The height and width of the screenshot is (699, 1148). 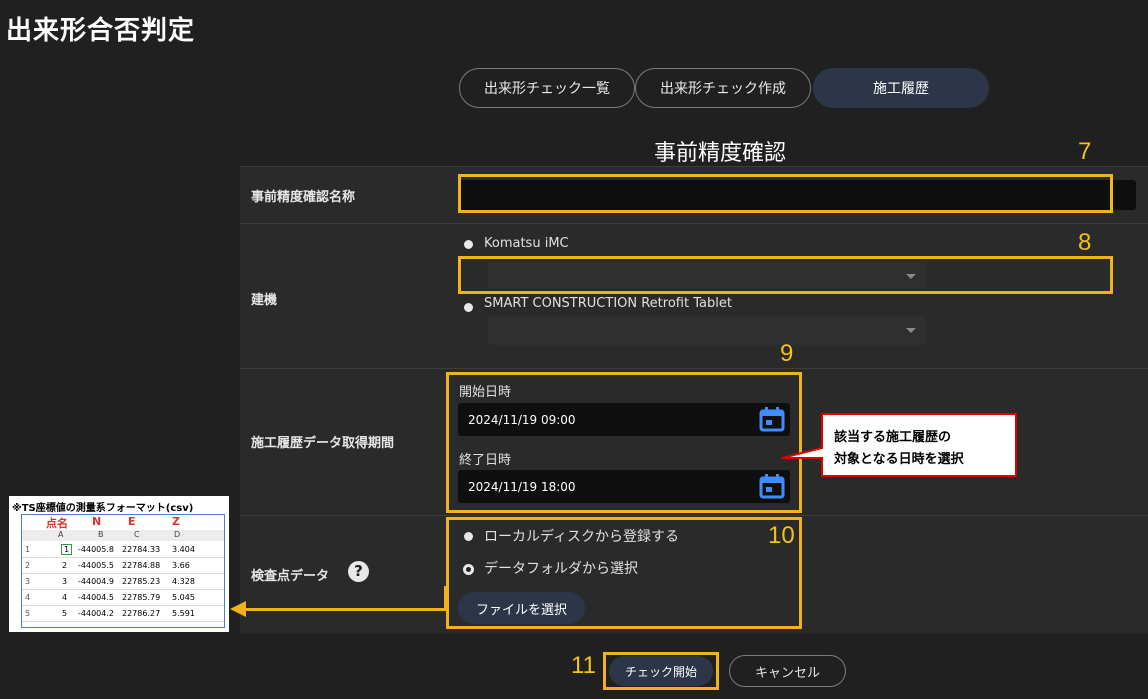 I want to click on csv-row: 4 4 -44004.5 22785.79 5.045, so click(x=123, y=598).